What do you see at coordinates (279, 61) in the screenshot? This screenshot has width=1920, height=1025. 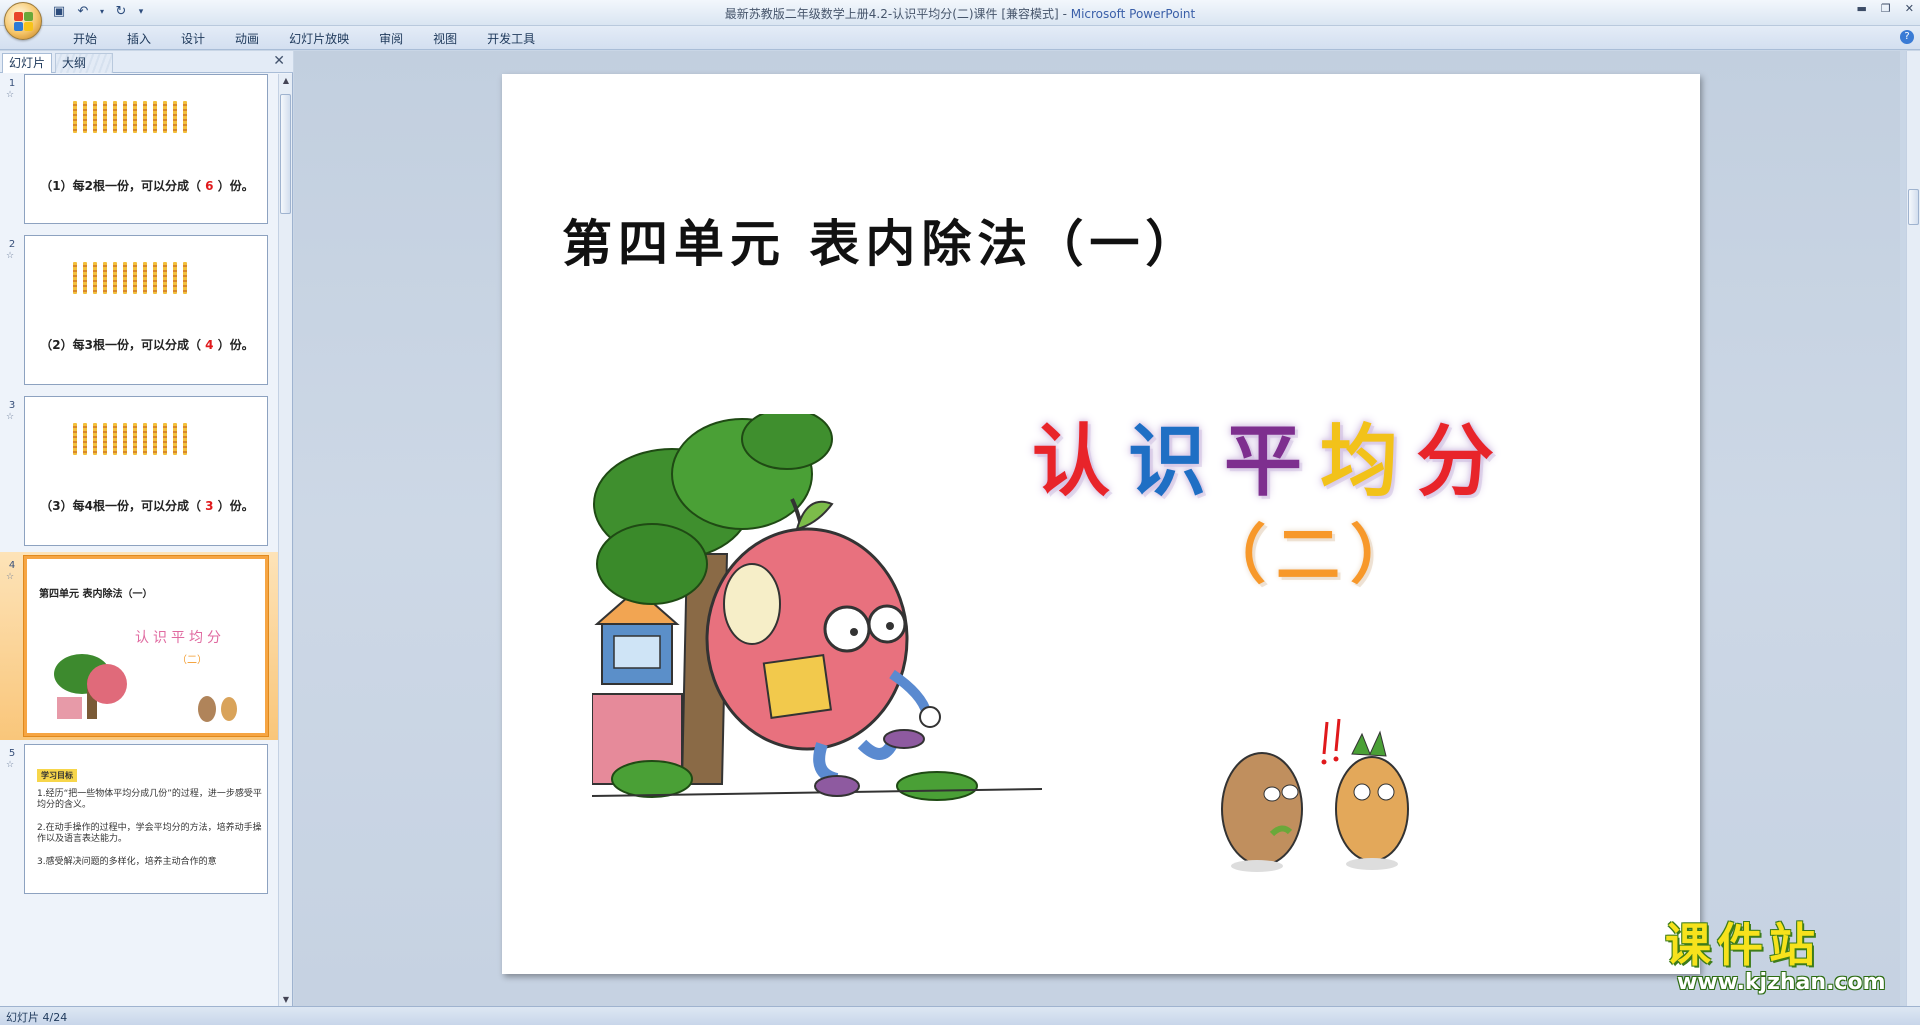 I see `panel-close-icon: ✕` at bounding box center [279, 61].